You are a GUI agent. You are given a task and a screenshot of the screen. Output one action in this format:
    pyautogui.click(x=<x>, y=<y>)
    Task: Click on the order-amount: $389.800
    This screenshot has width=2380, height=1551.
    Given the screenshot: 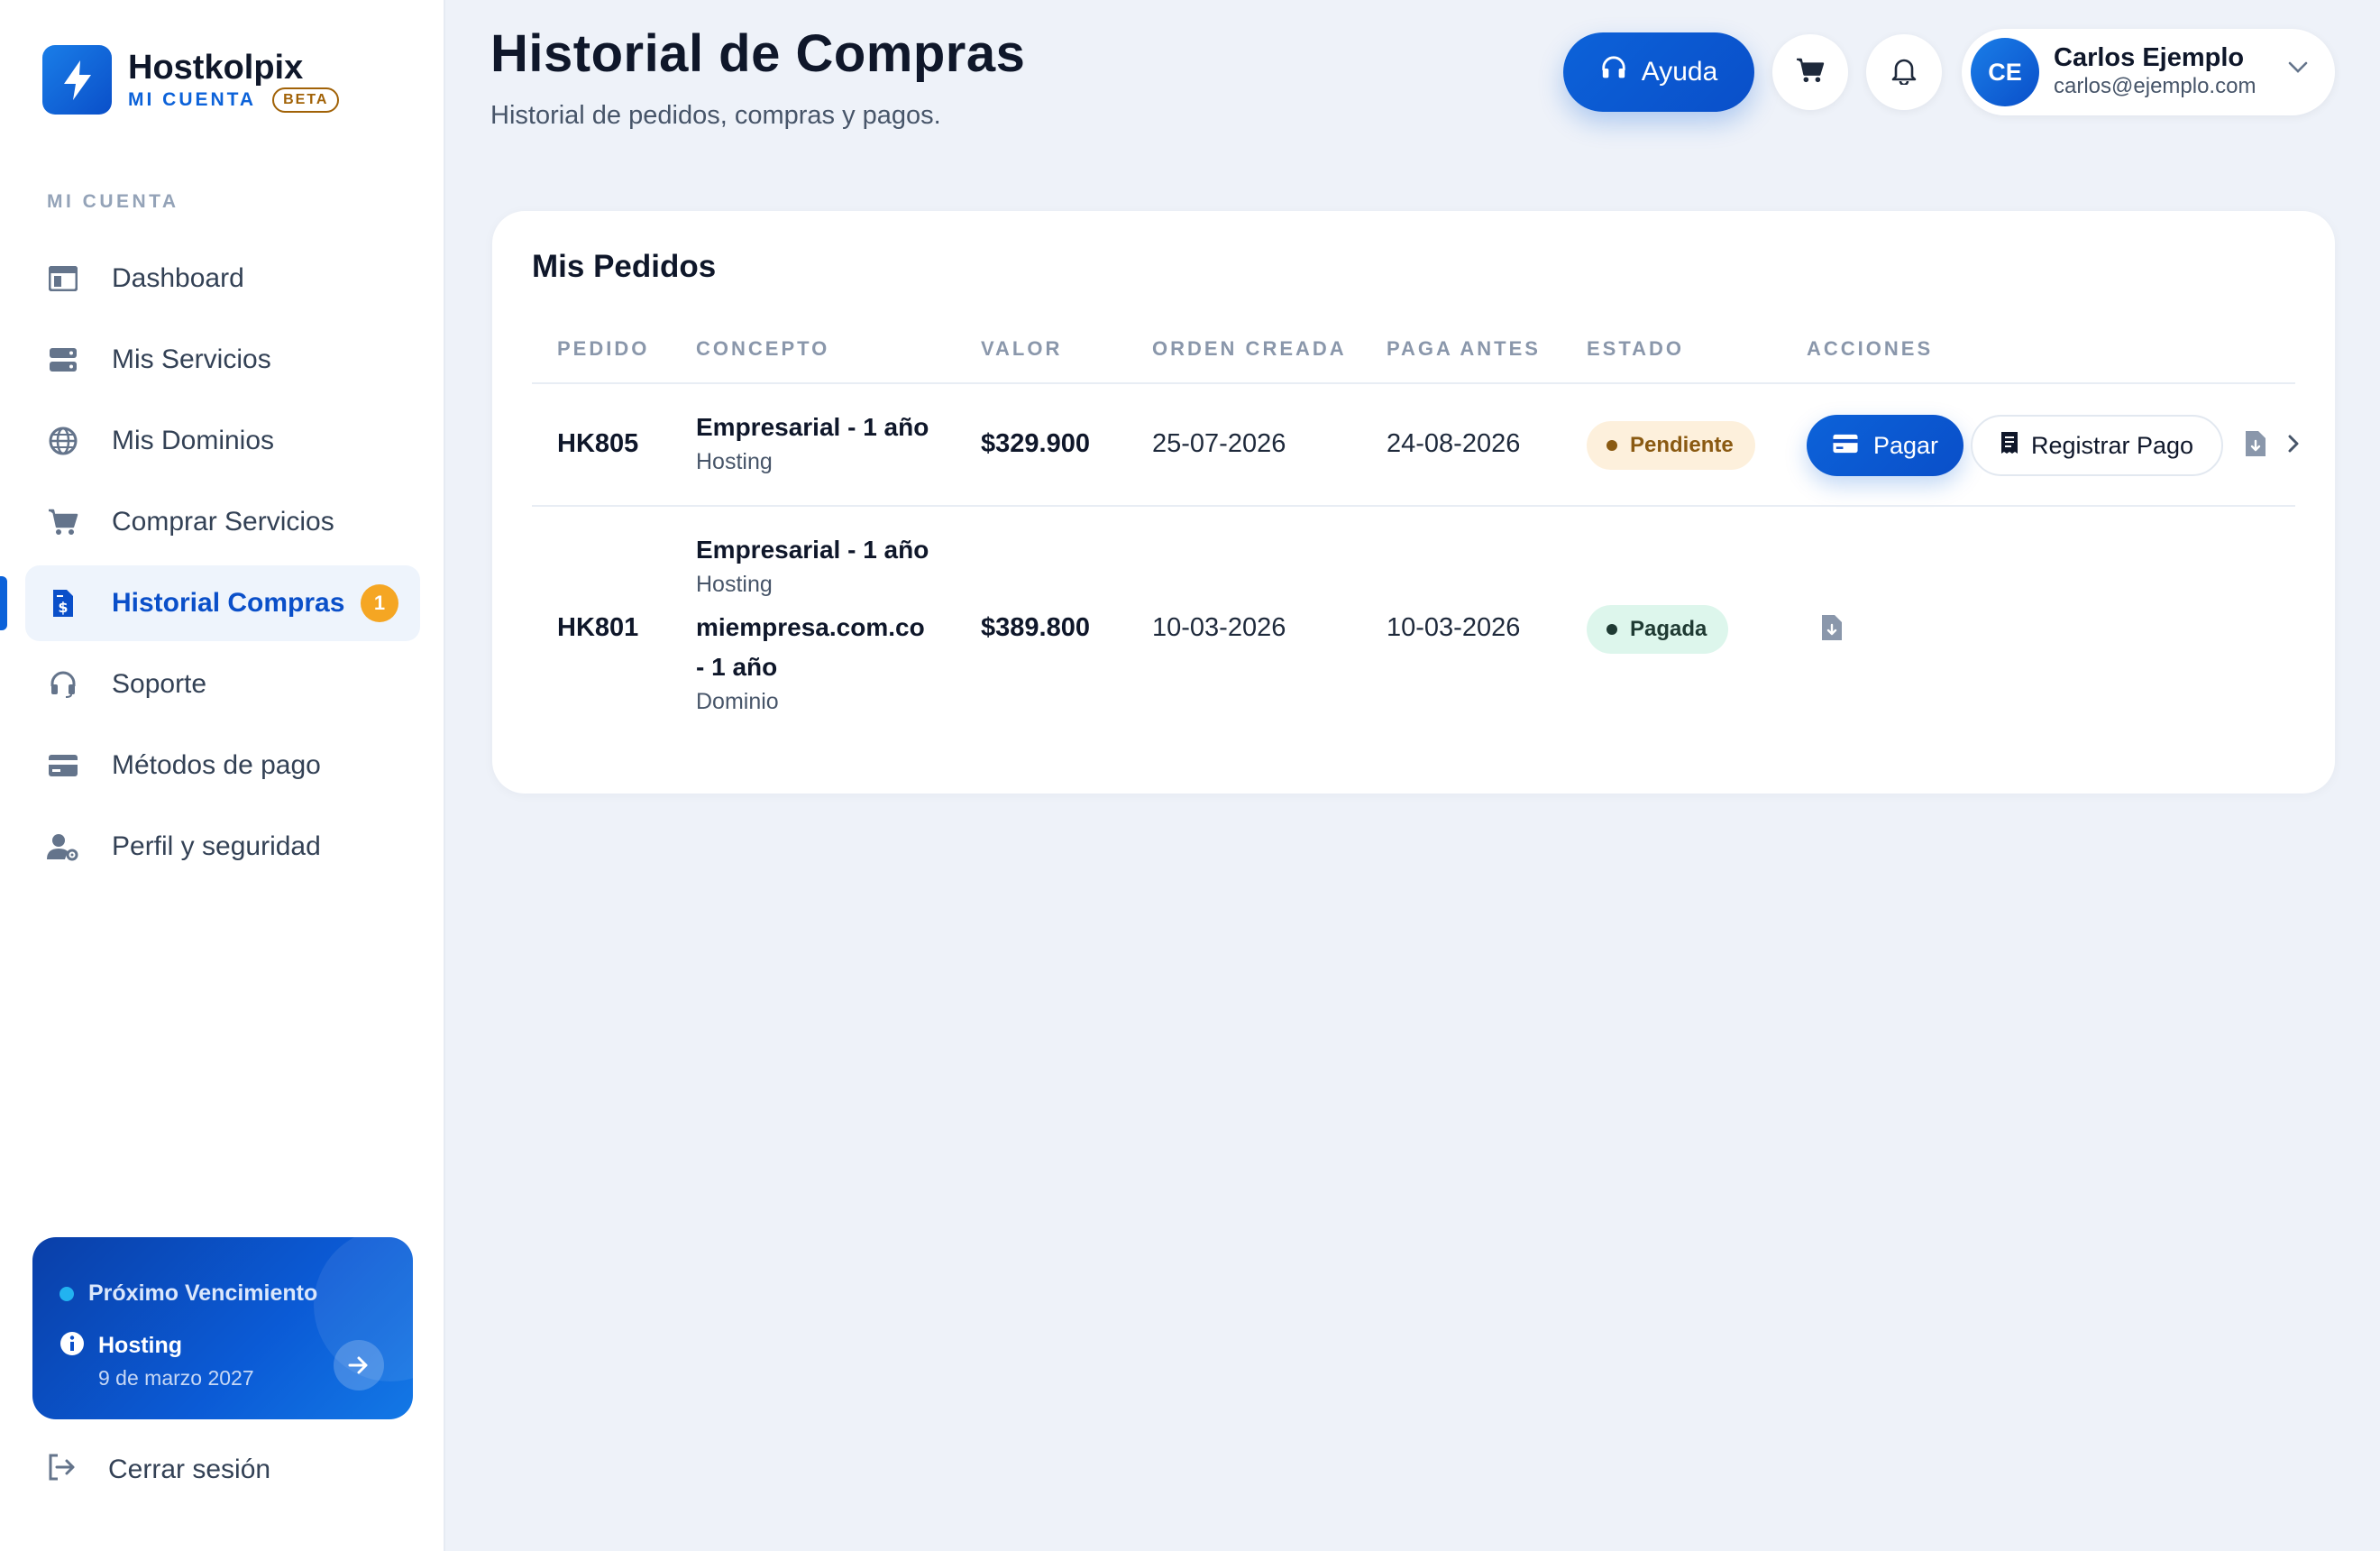 What is the action you would take?
    pyautogui.click(x=1035, y=628)
    